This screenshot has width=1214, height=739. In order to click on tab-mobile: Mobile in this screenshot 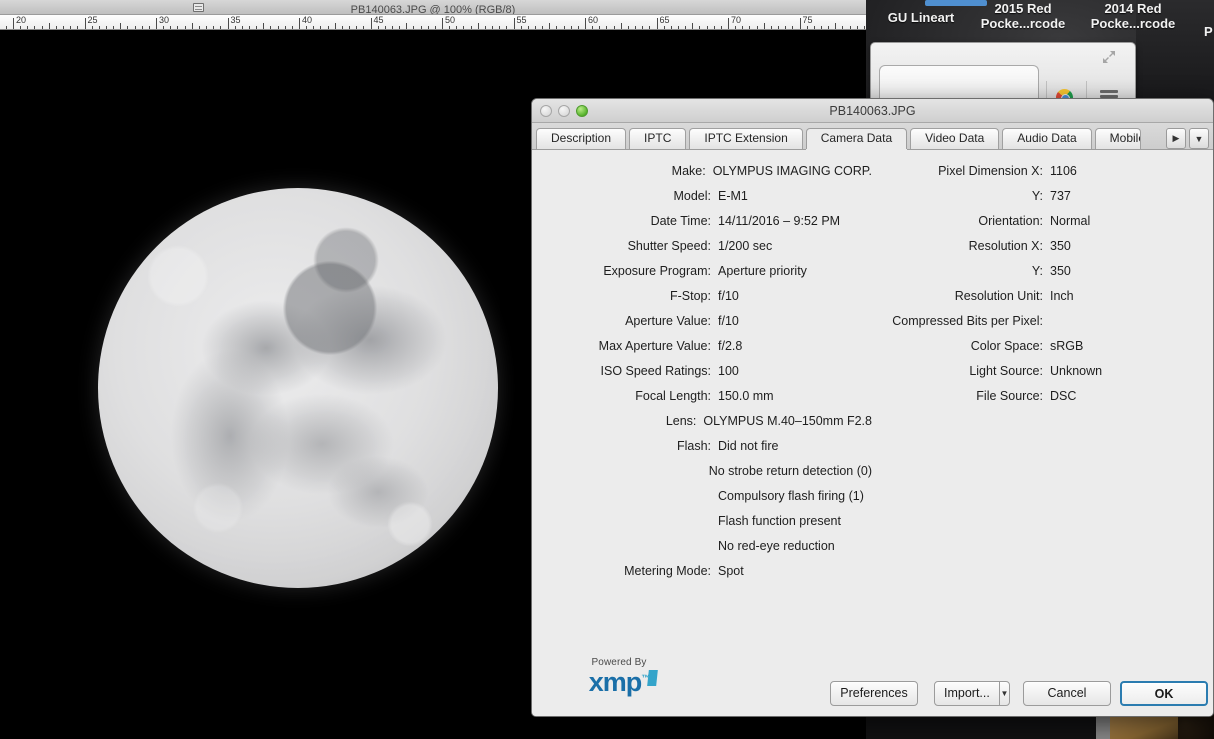, I will do `click(1117, 138)`.